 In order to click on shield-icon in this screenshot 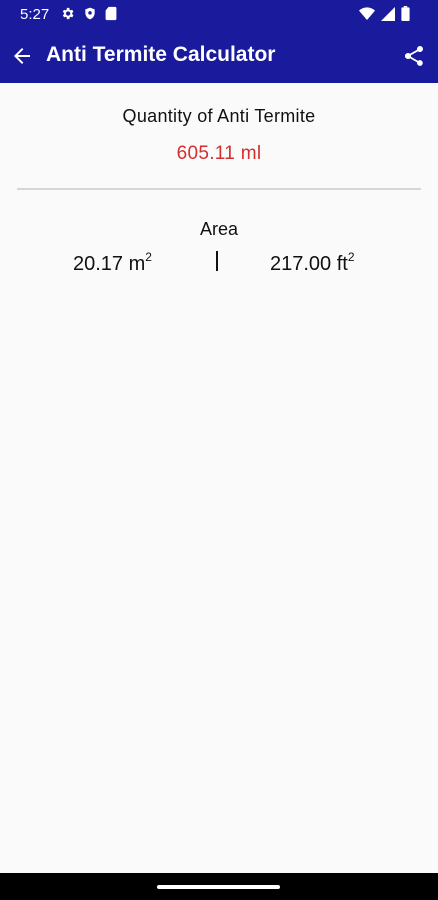, I will do `click(90, 13)`.